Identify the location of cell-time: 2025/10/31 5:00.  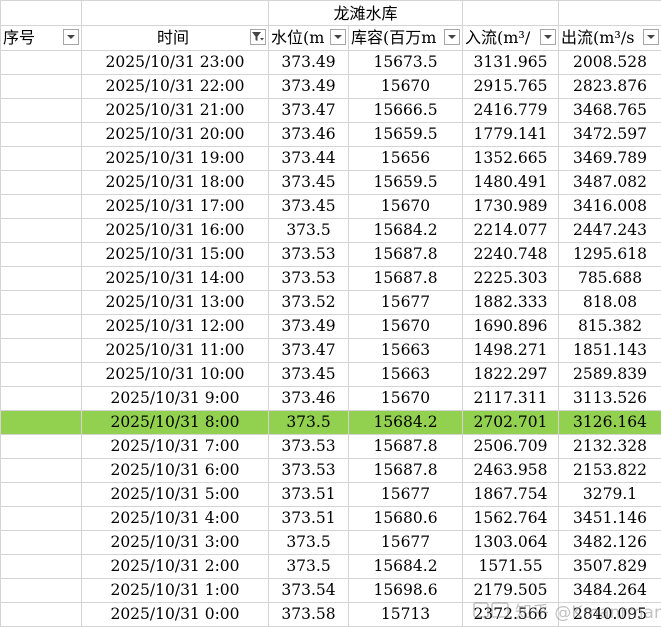
(175, 495).